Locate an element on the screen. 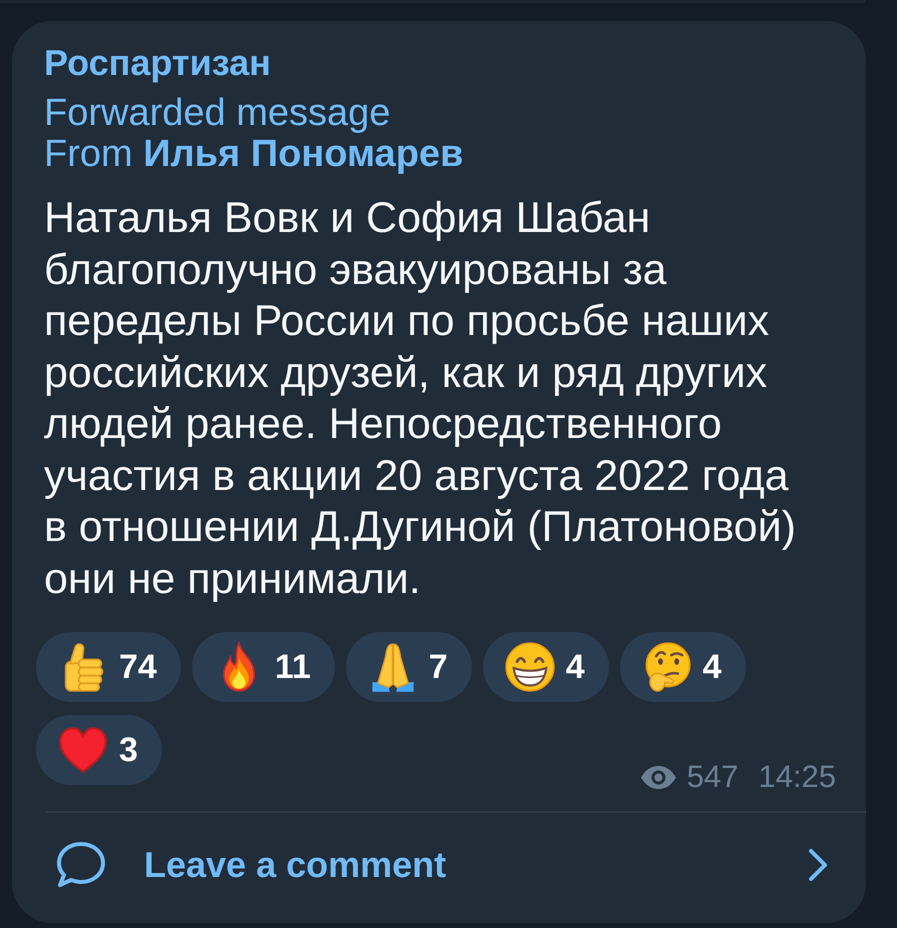 This screenshot has width=897, height=928. view-count: 547 is located at coordinates (712, 777).